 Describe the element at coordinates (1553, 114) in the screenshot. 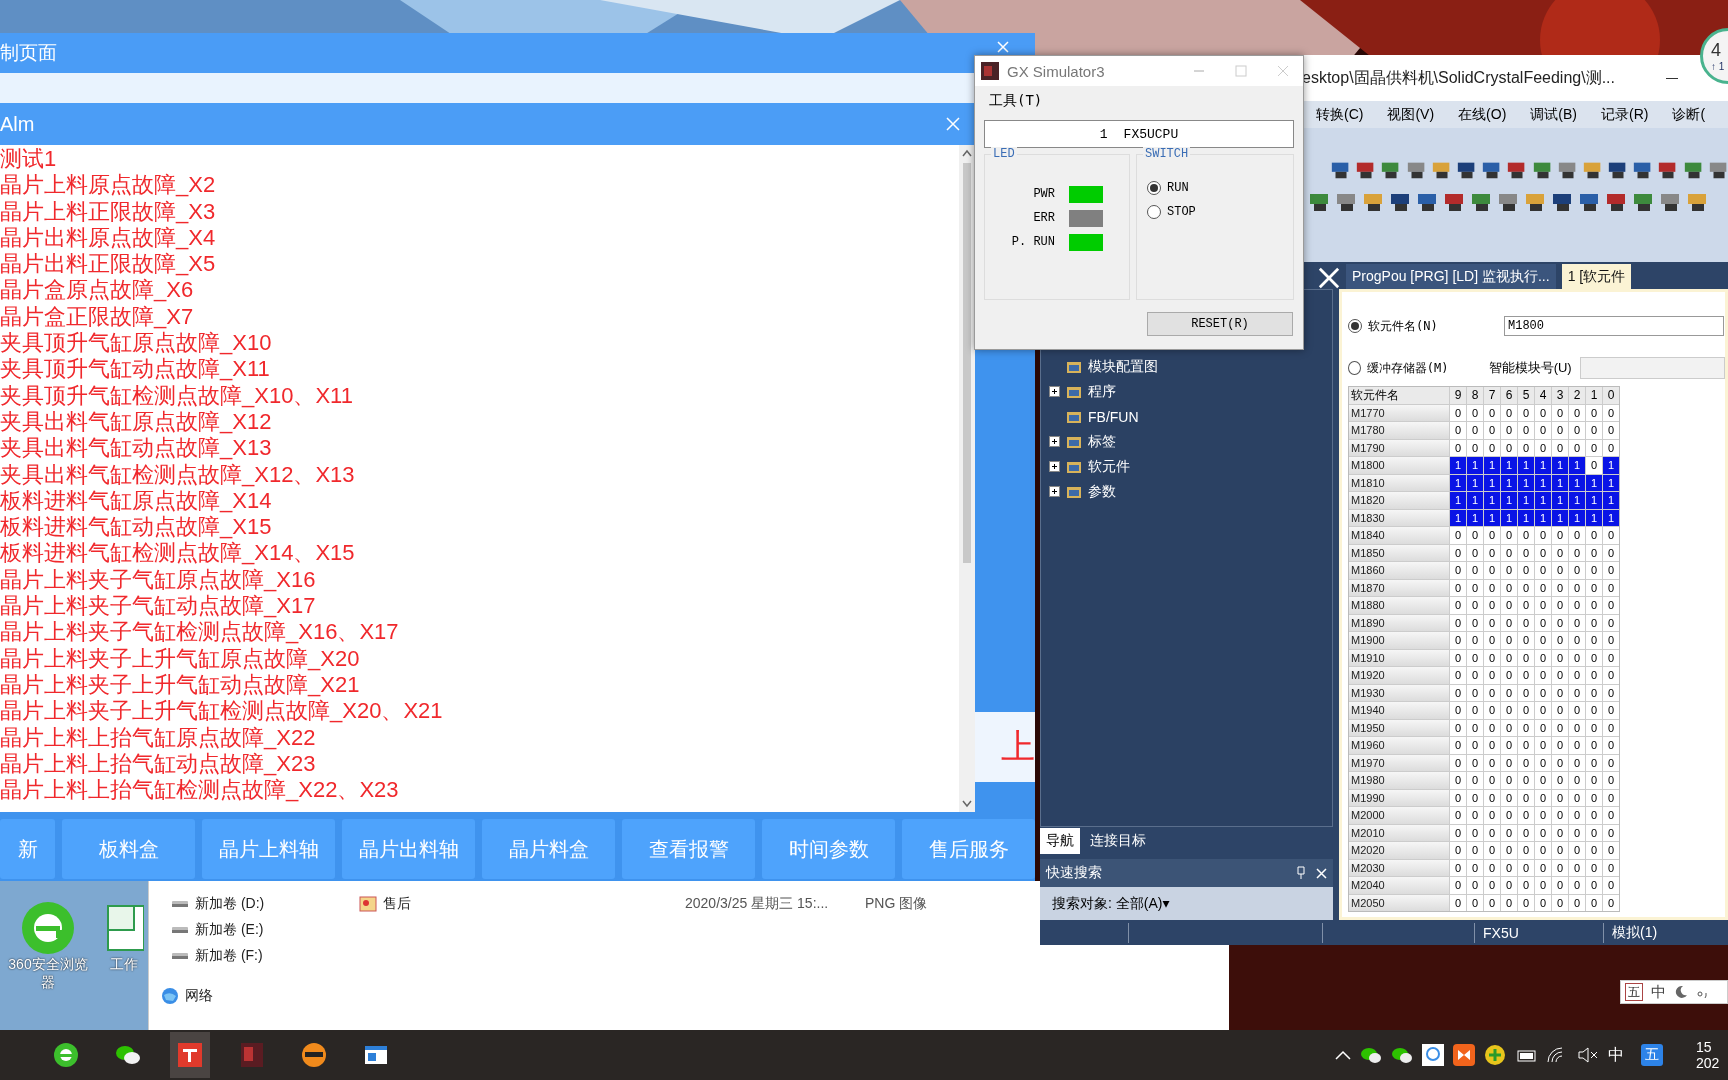

I see `menu-item: 调试(B)` at that location.